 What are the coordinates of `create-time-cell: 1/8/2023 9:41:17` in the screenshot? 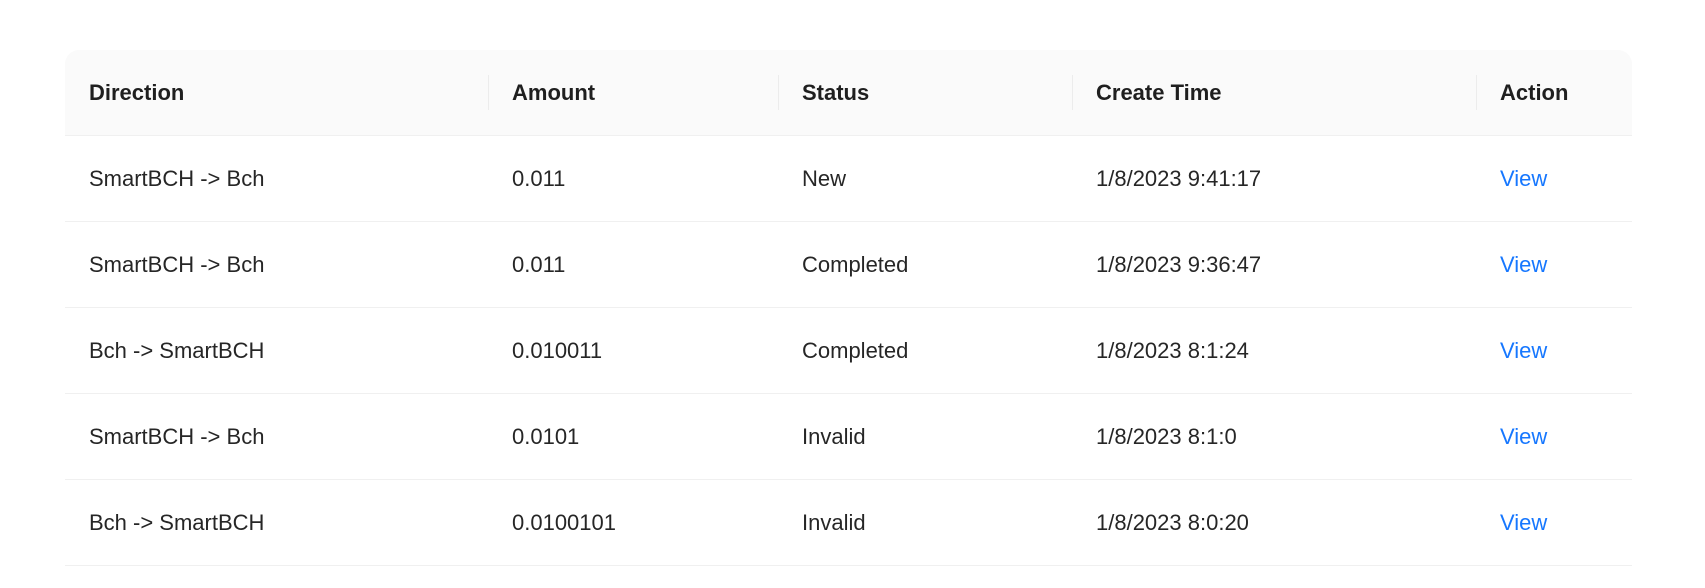 It's located at (1274, 179).